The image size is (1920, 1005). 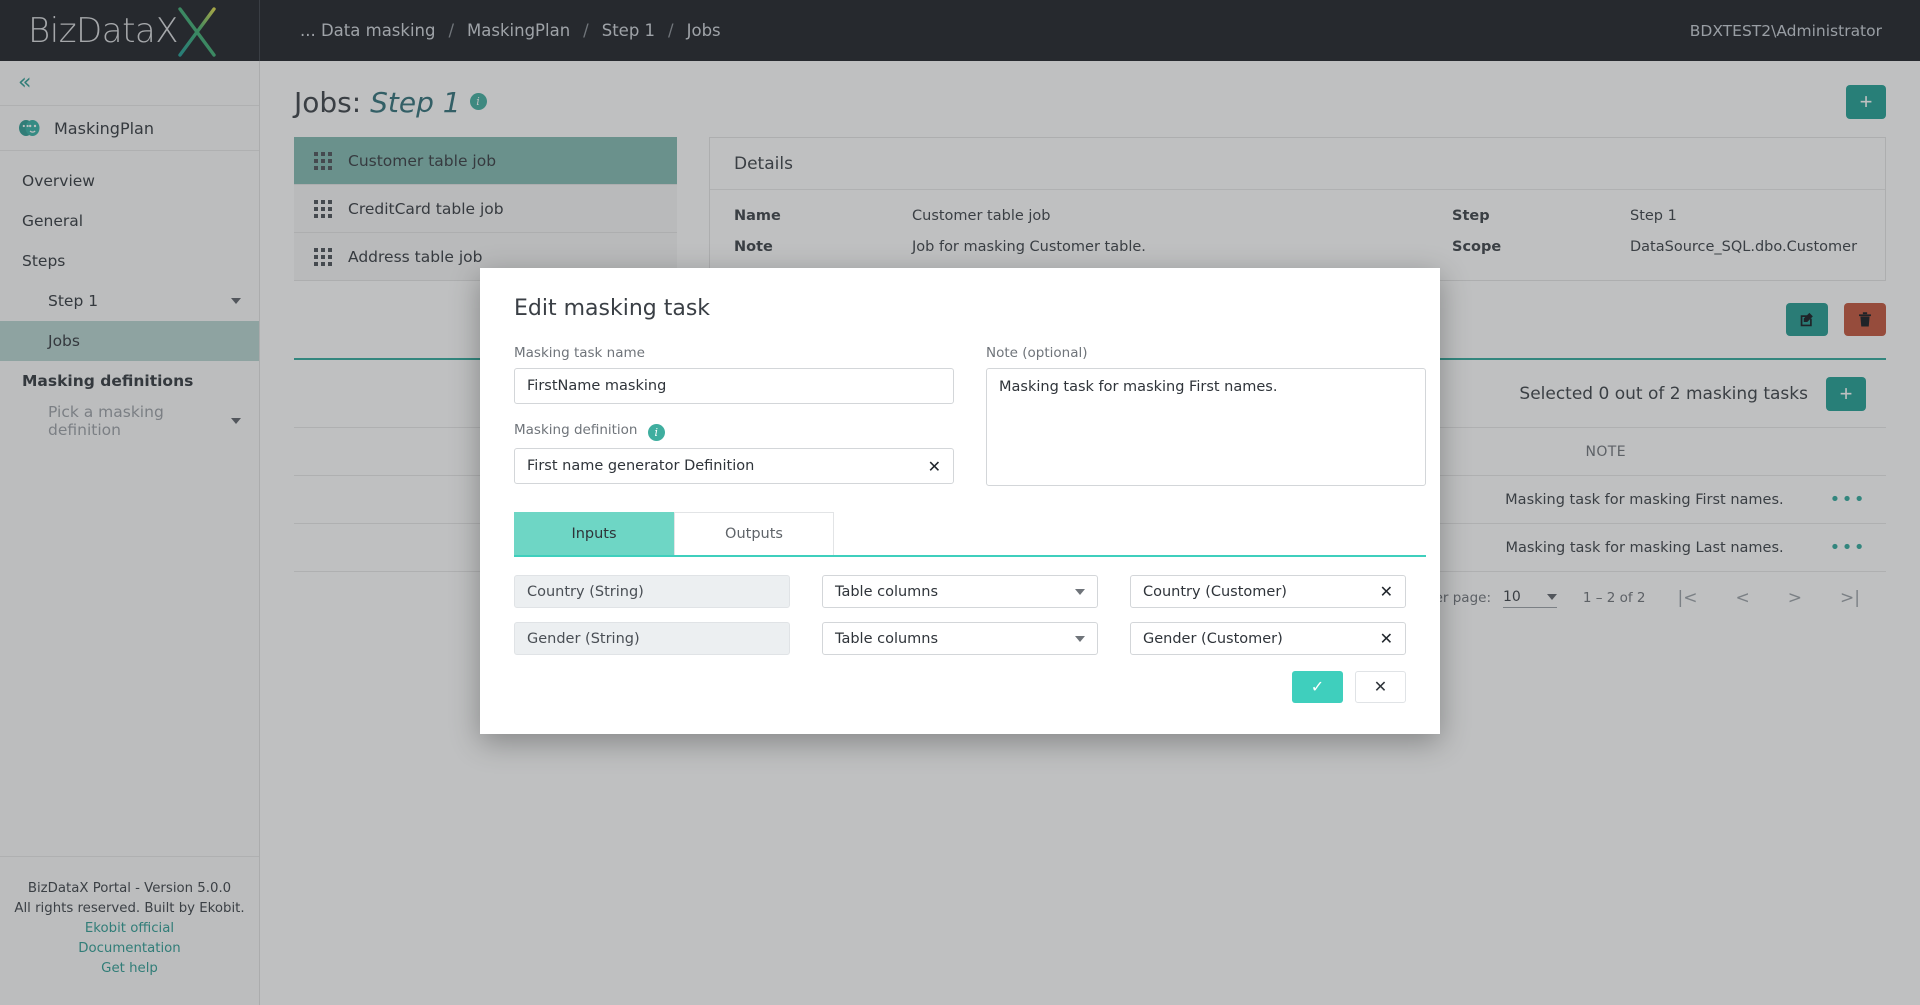 What do you see at coordinates (656, 432) in the screenshot?
I see `info-icon: i` at bounding box center [656, 432].